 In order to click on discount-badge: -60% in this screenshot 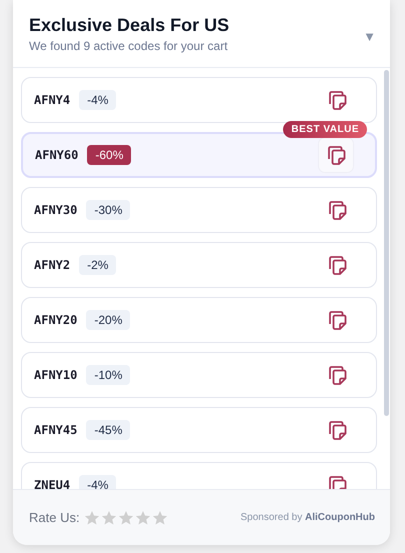, I will do `click(109, 155)`.